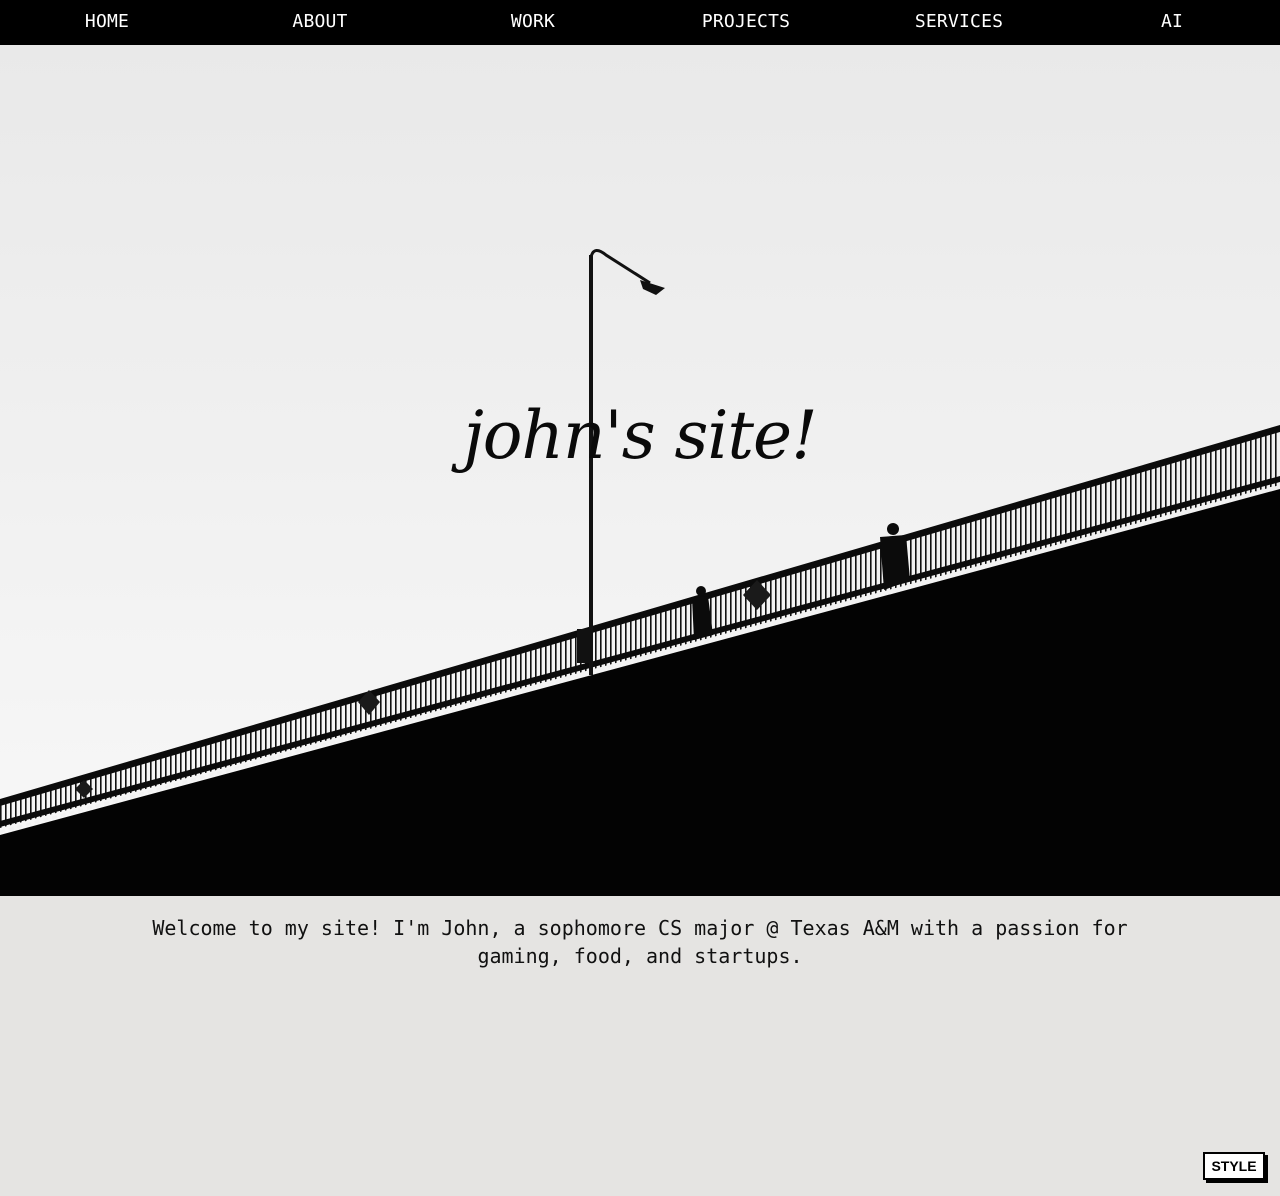 The height and width of the screenshot is (1196, 1280). I want to click on nav-home-link: HOME, so click(107, 22).